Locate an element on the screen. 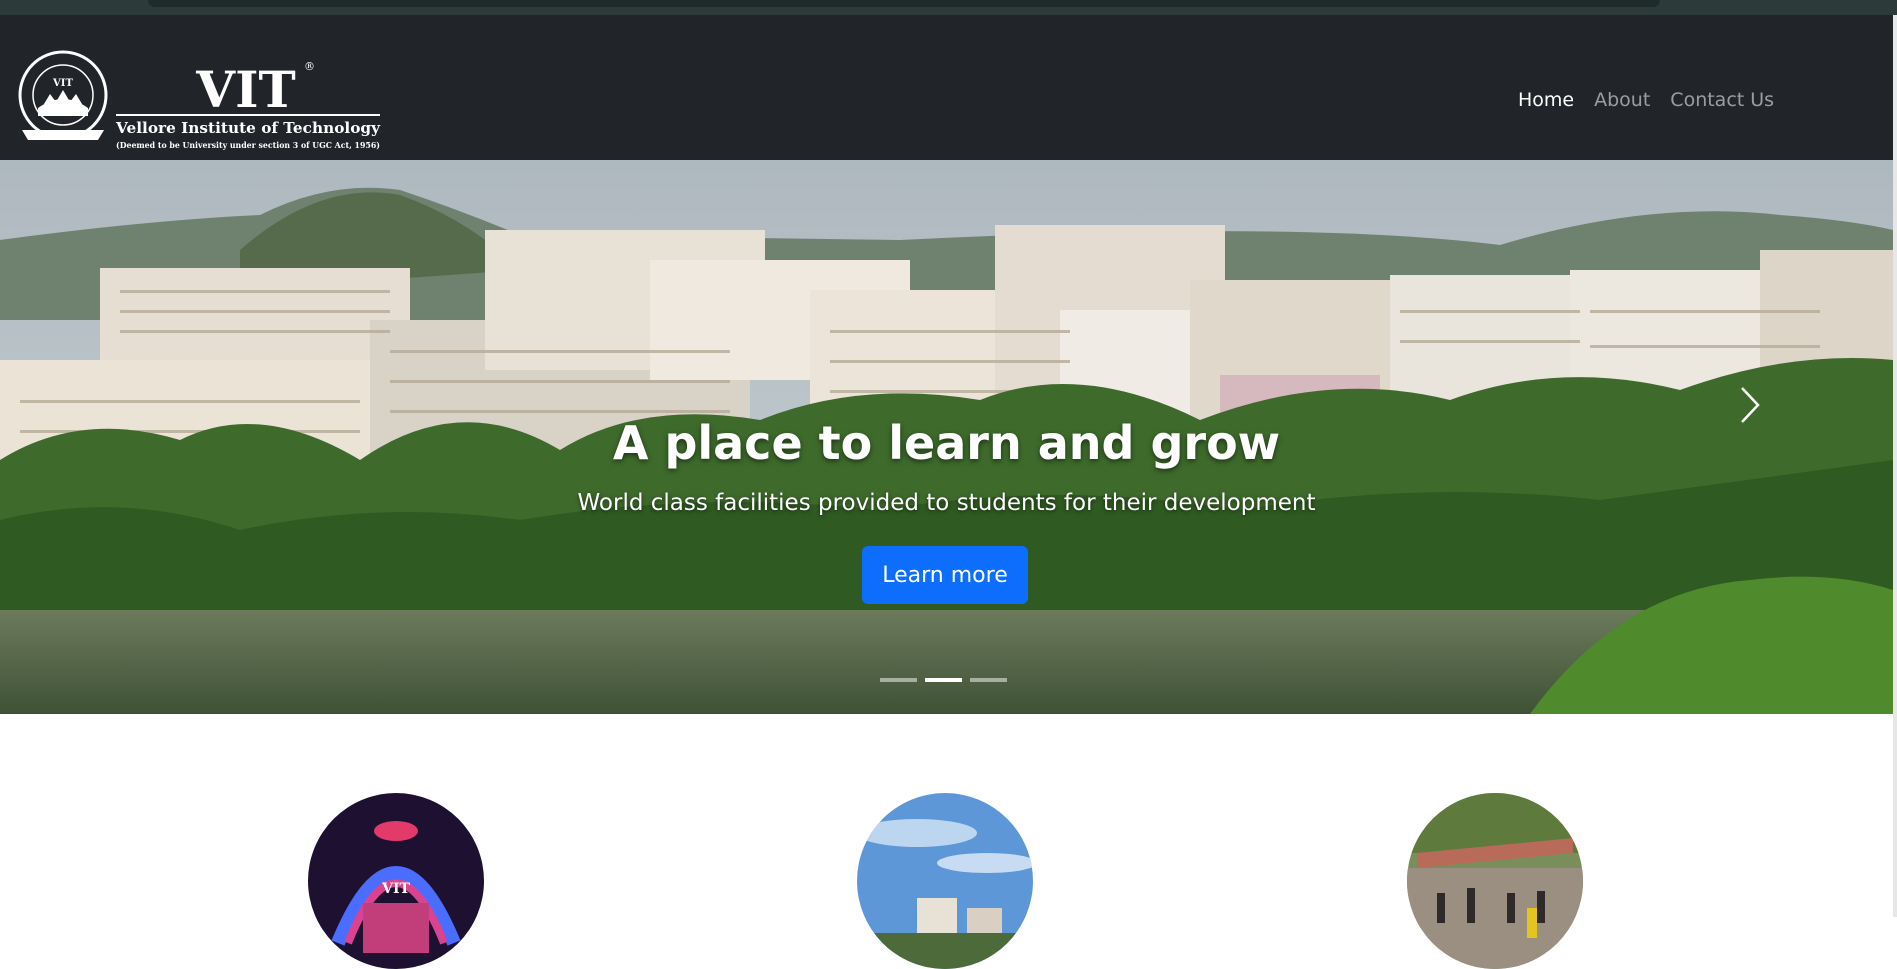  registered-mark: ® is located at coordinates (309, 66).